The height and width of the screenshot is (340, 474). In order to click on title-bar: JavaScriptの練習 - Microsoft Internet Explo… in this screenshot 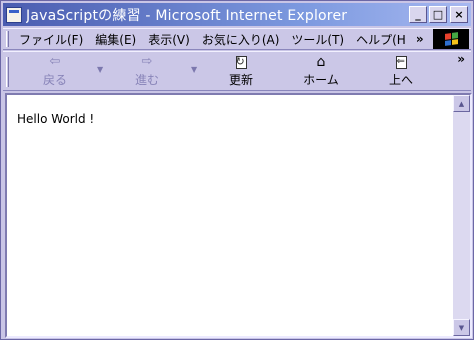, I will do `click(237, 14)`.